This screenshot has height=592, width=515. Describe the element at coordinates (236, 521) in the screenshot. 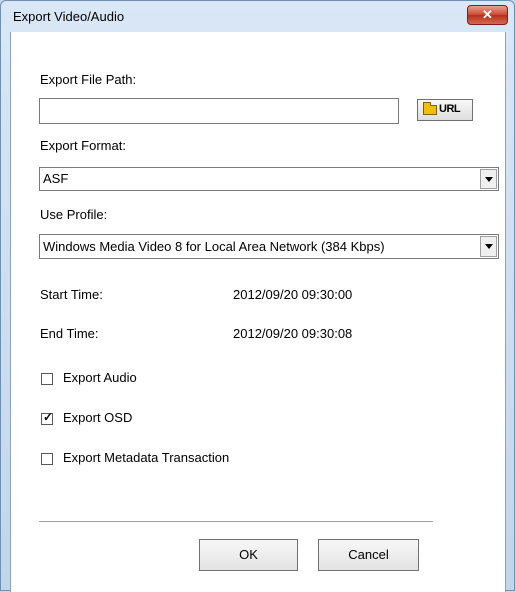

I see `separator` at that location.